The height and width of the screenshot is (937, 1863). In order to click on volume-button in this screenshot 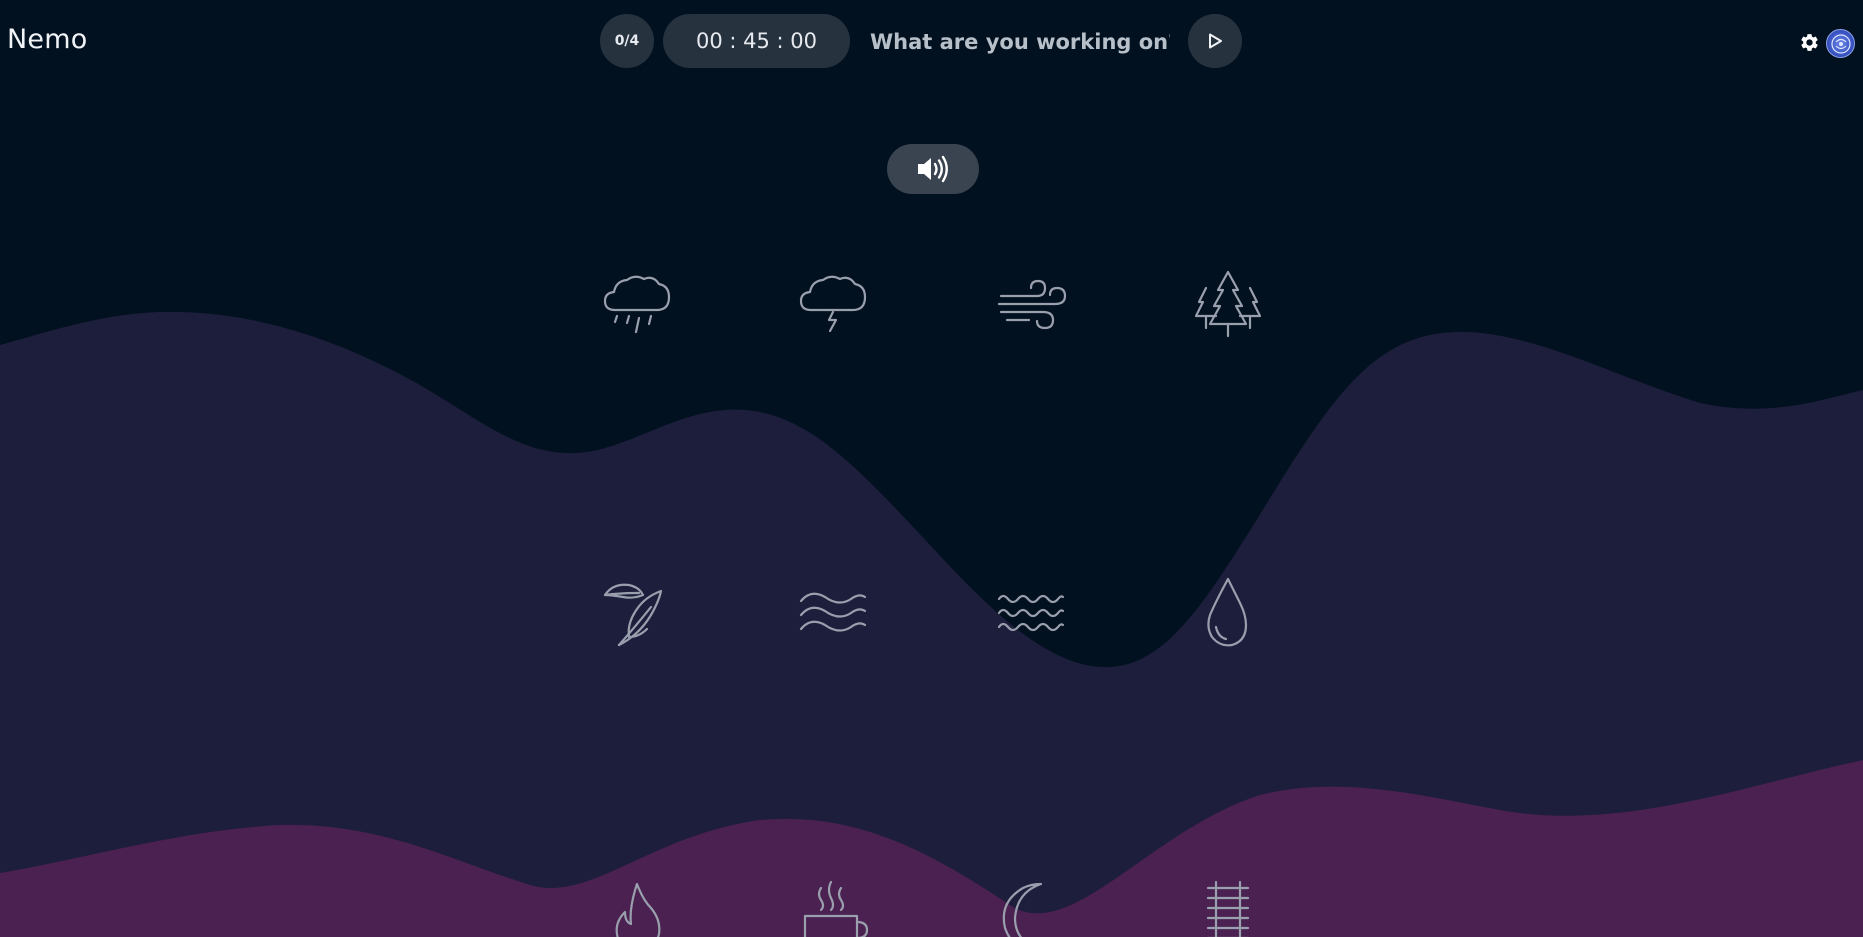, I will do `click(933, 169)`.